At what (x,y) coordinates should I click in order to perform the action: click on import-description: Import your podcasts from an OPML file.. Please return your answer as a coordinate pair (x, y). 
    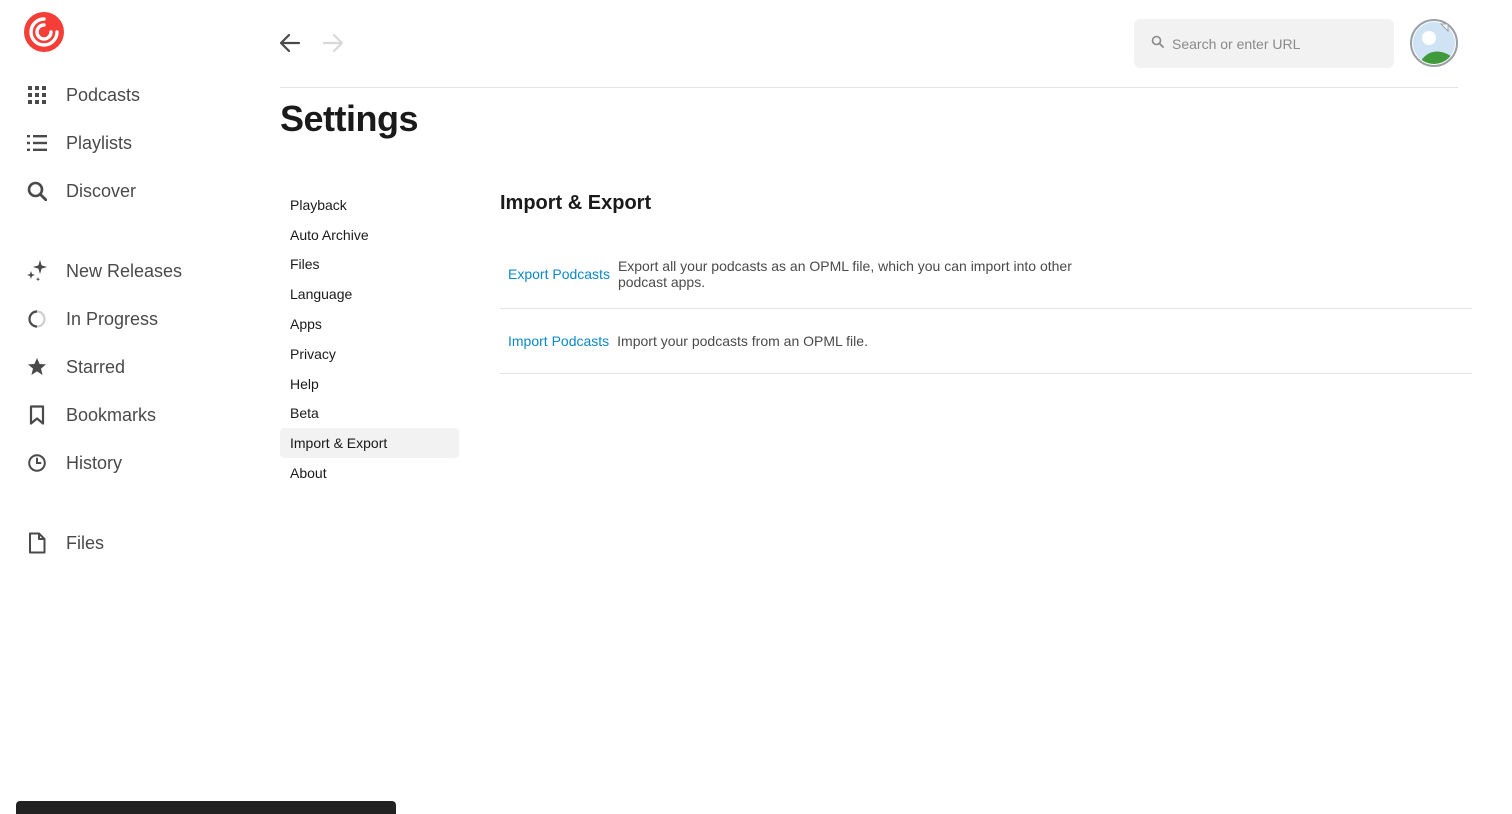
    Looking at the image, I should click on (742, 341).